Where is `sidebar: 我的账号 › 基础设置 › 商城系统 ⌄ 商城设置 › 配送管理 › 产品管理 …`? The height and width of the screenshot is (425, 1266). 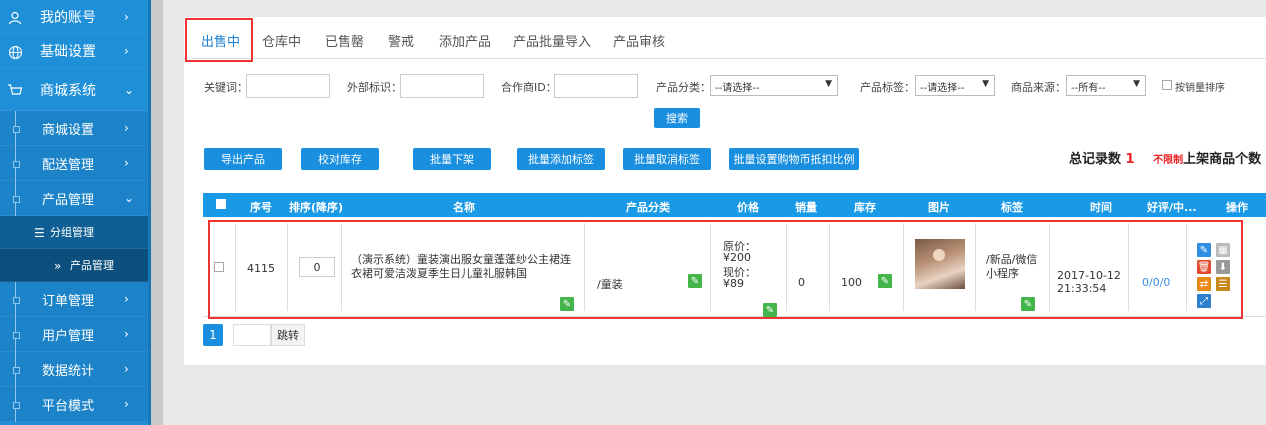 sidebar: 我的账号 › 基础设置 › 商城系统 ⌄ 商城设置 › 配送管理 › 产品管理 … is located at coordinates (74, 212).